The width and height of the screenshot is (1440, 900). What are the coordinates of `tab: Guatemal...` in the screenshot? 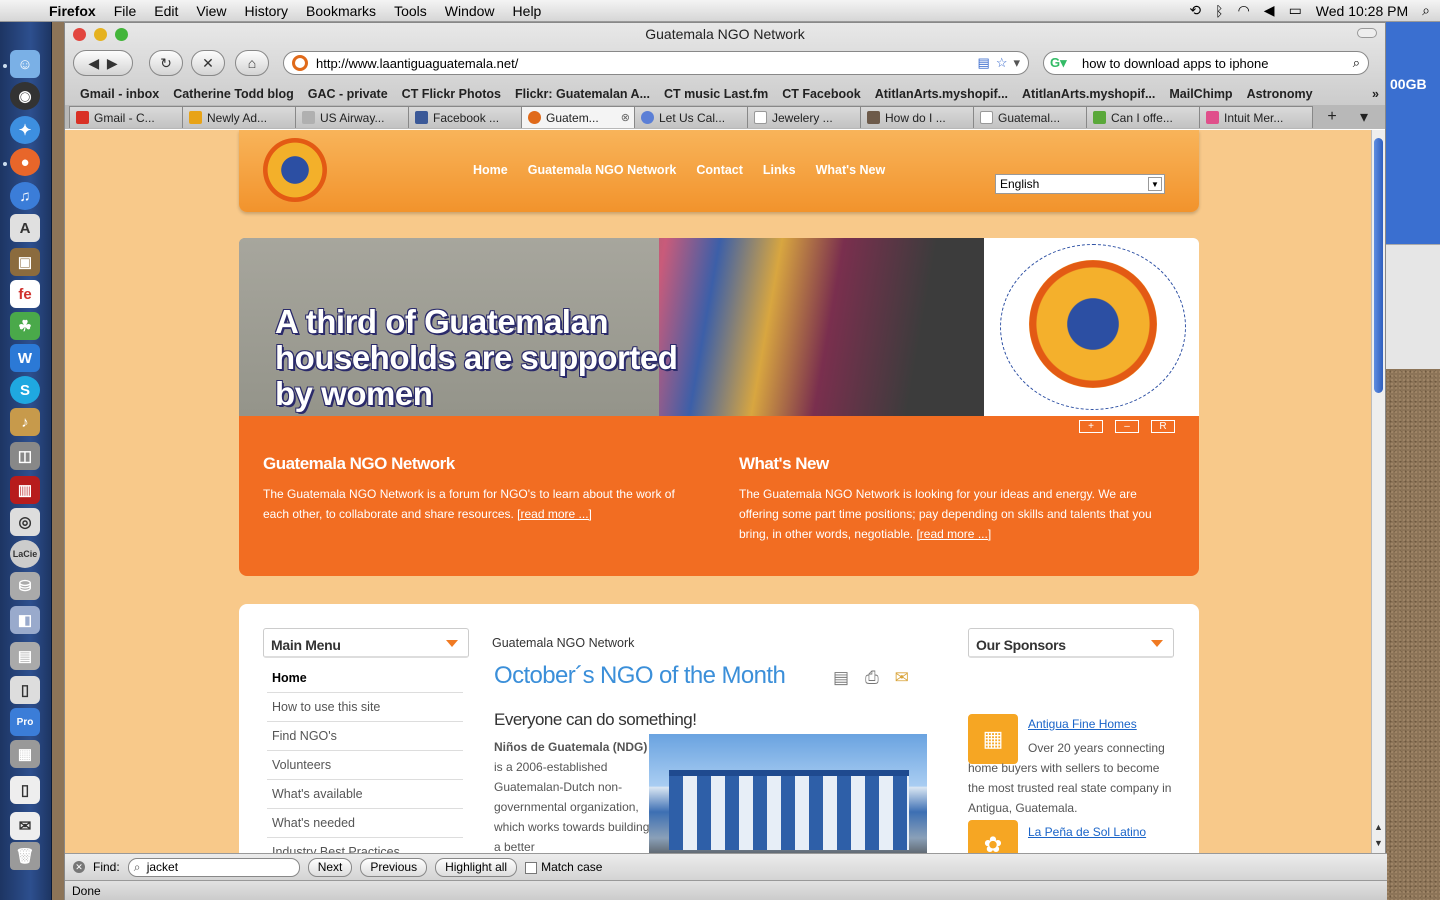 It's located at (1030, 117).